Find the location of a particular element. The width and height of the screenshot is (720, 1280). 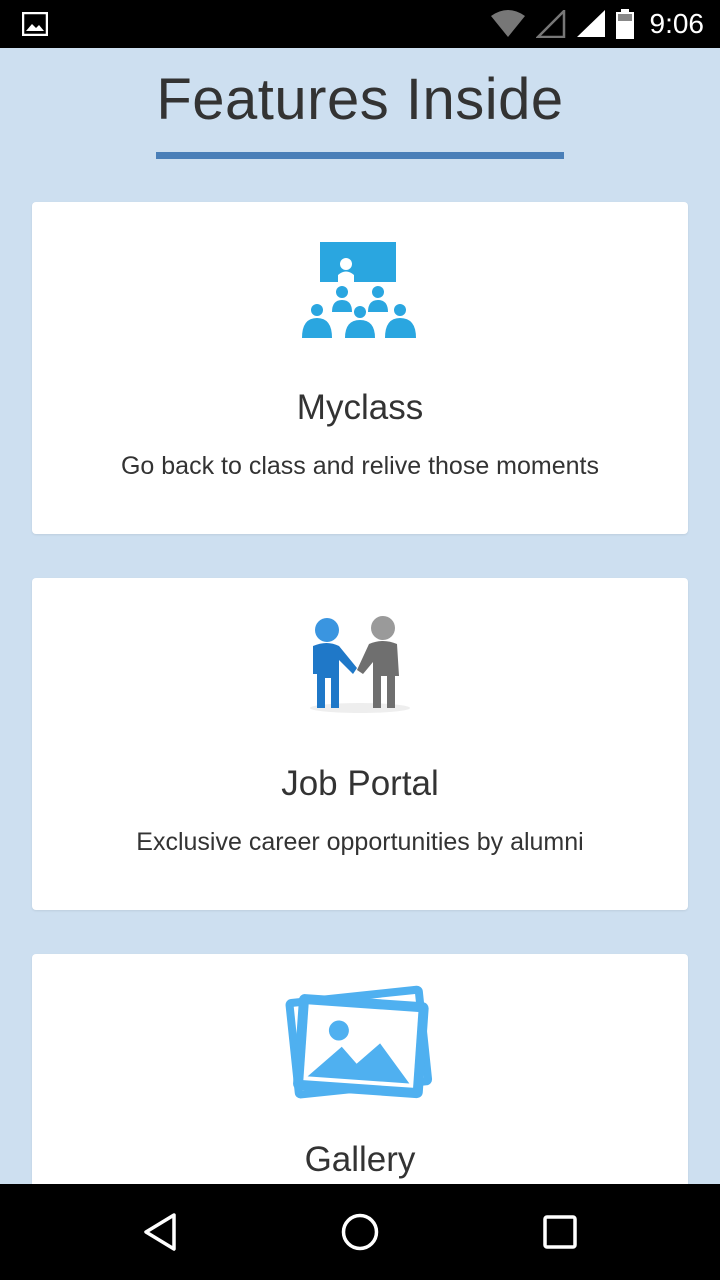

feature-title: Myclass is located at coordinates (360, 407).